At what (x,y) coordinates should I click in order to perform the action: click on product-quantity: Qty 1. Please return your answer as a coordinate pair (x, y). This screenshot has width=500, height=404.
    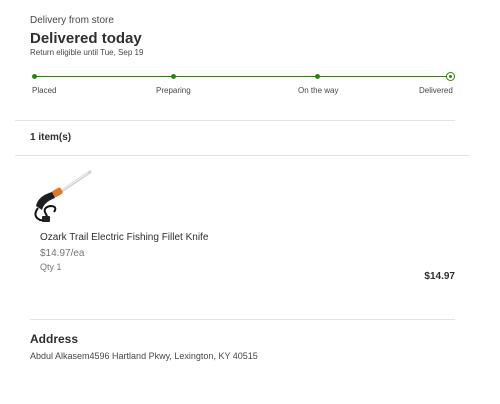
    Looking at the image, I should click on (51, 267).